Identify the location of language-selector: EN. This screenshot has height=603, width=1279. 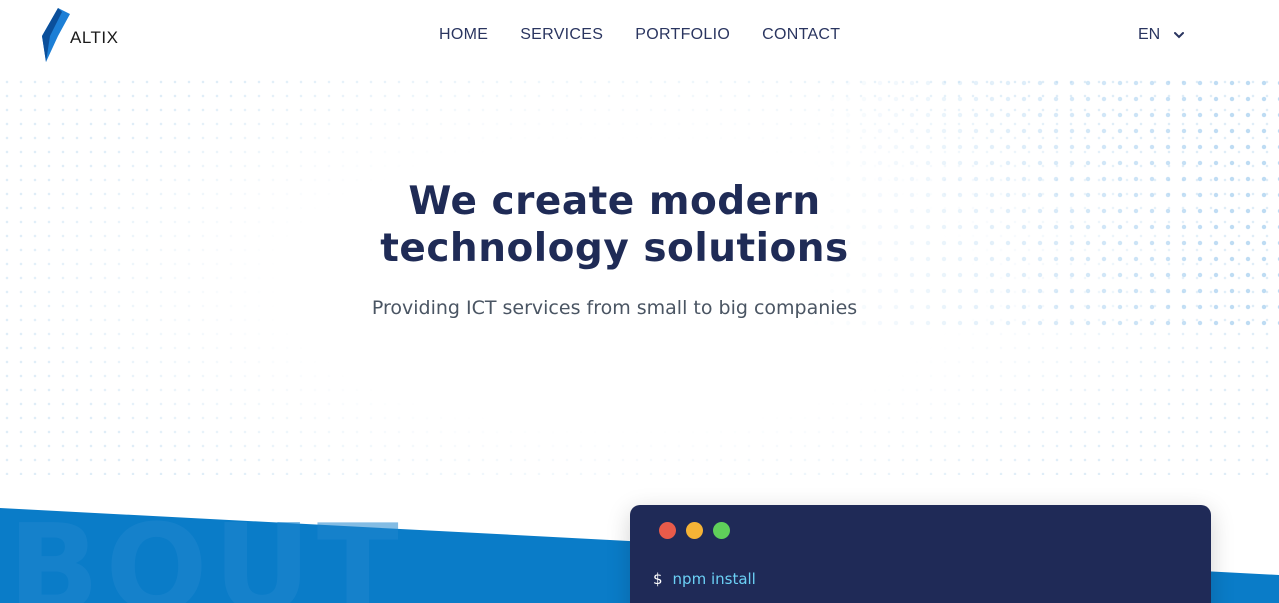
(1161, 35).